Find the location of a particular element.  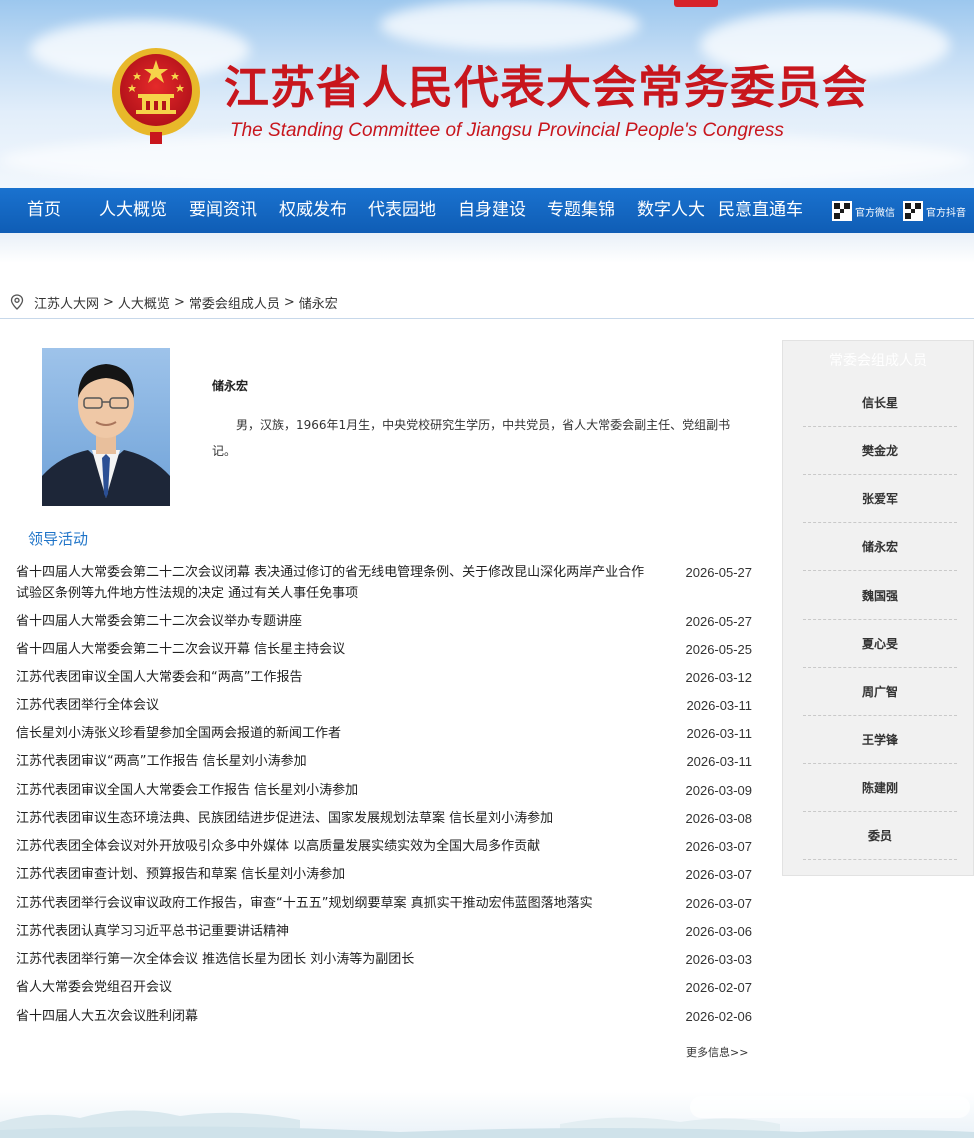

list-item: 省十四届人大常委会第二十二次会议开幕 信长星主持会议 2026-05-25 is located at coordinates (384, 649).